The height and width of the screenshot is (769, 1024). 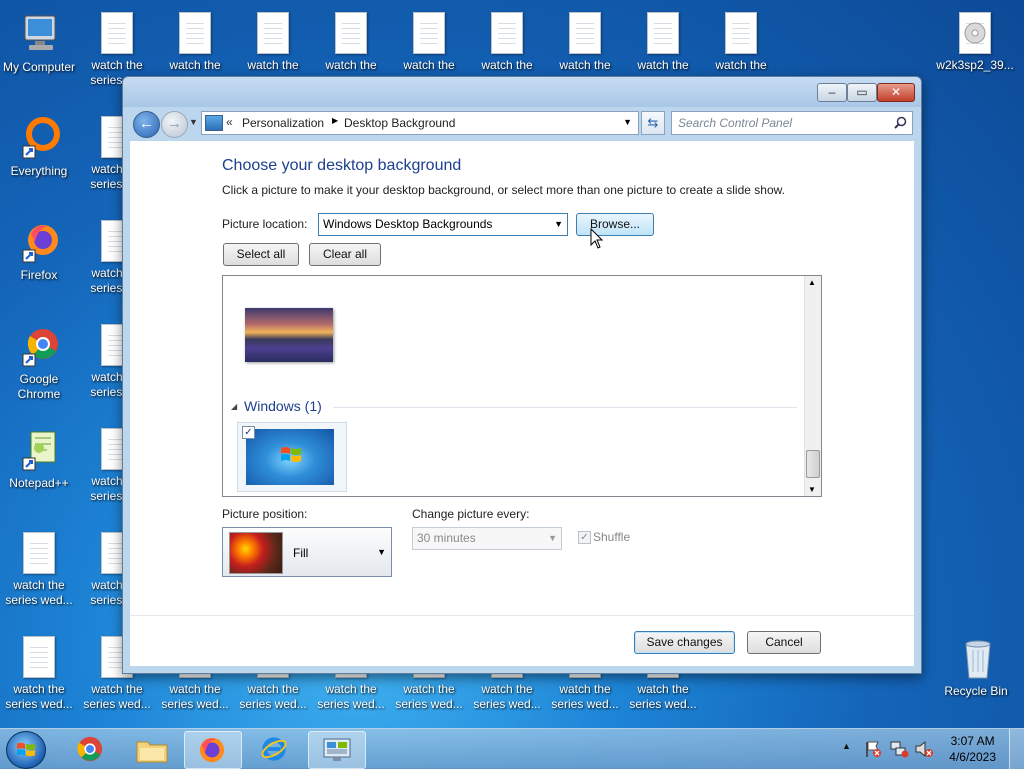 I want to click on back-button: ←, so click(x=146, y=124).